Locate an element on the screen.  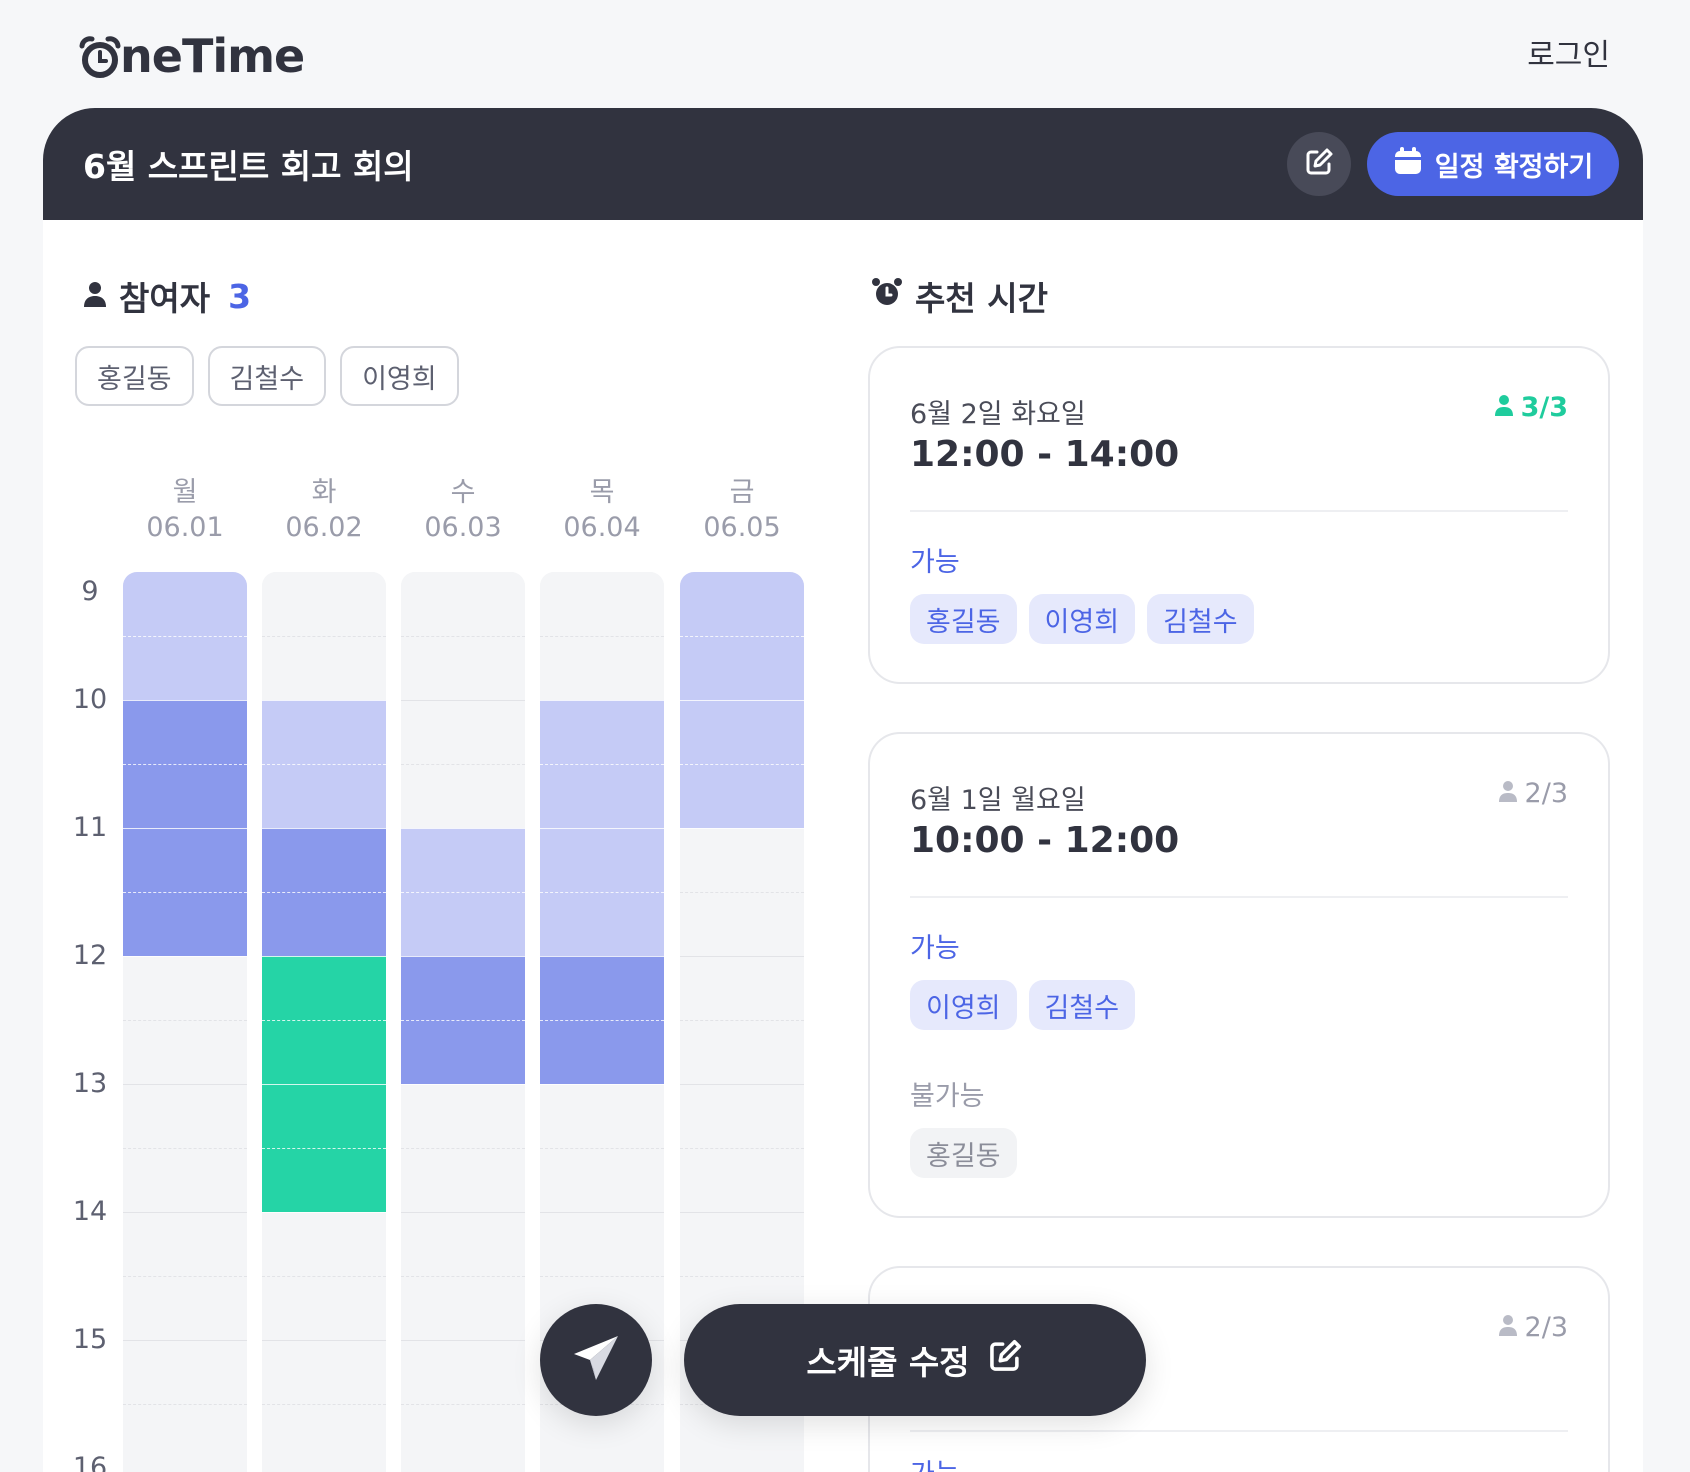
day-date: 06.05 is located at coordinates (742, 527).